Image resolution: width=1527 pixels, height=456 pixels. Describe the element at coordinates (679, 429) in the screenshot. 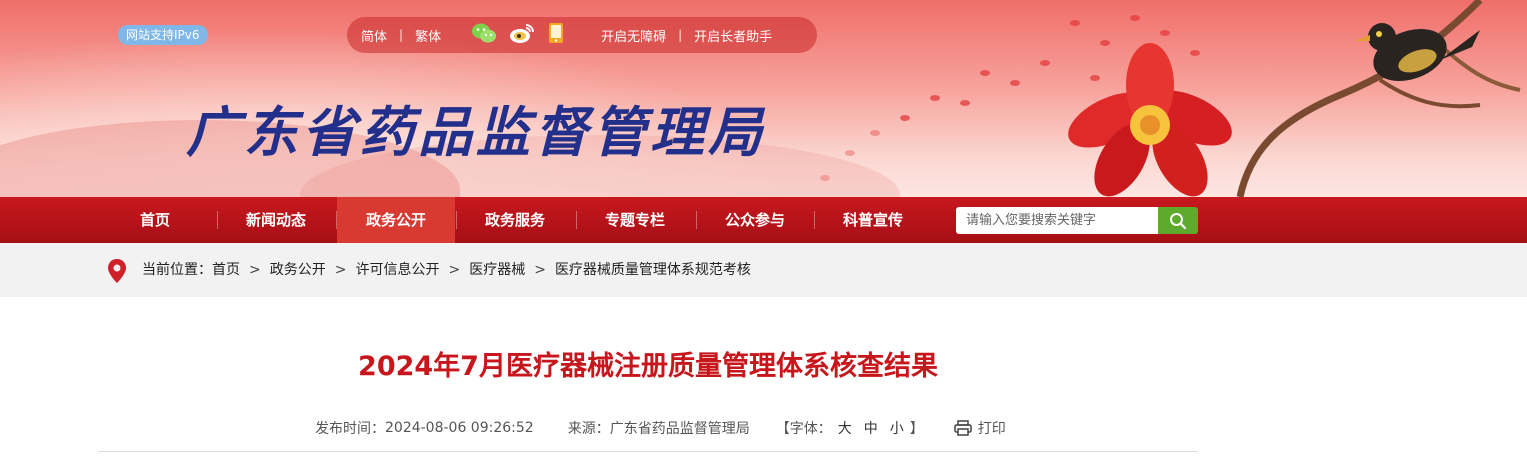

I see `source-value: 广东省药品监督管理局` at that location.